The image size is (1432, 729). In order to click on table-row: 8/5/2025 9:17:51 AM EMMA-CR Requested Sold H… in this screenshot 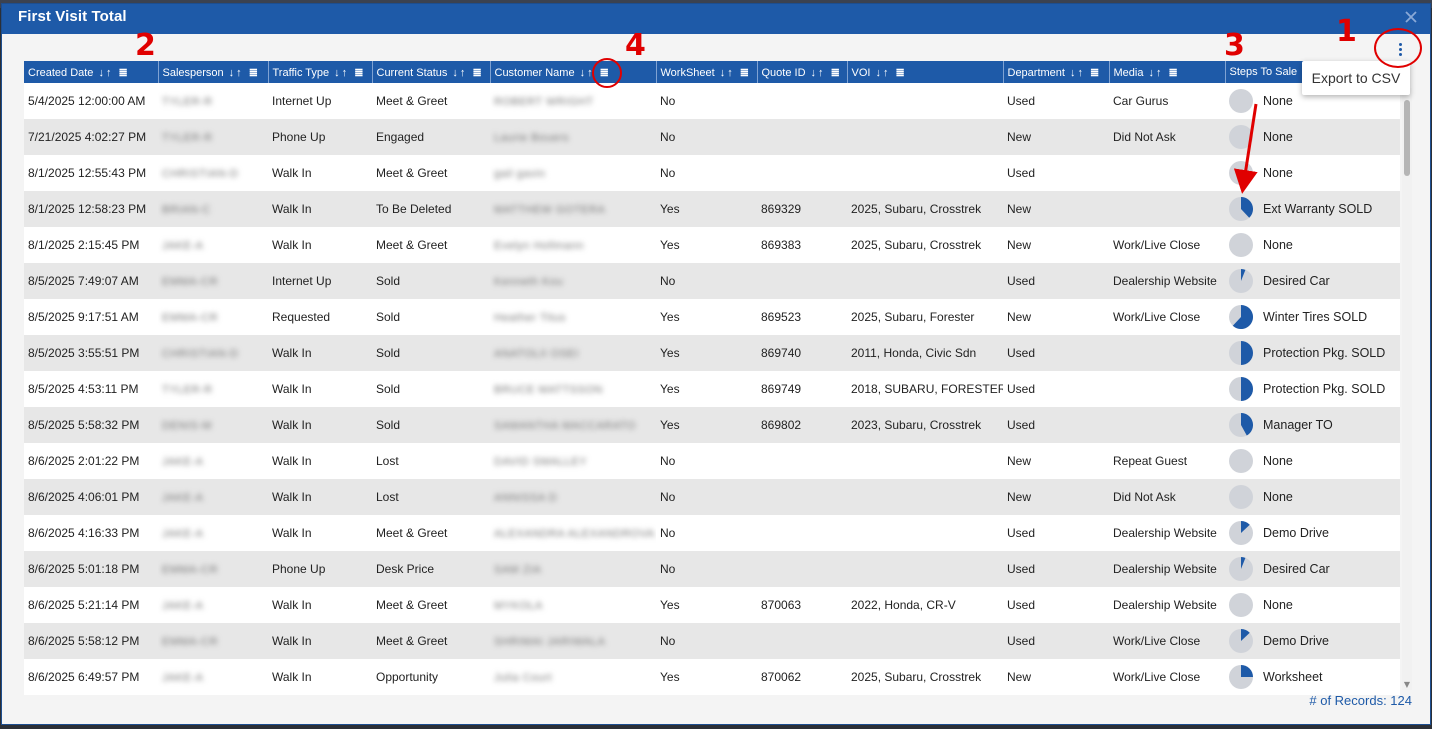, I will do `click(712, 317)`.